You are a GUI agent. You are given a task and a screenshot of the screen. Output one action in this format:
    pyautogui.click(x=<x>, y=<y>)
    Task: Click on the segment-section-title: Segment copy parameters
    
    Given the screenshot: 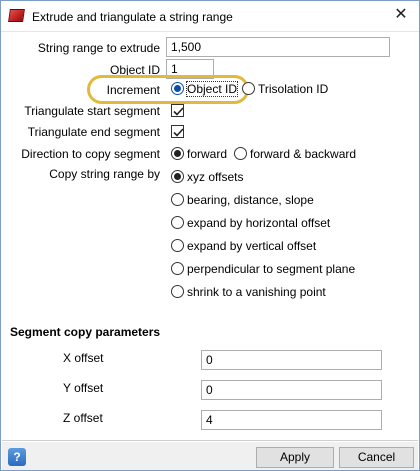 What is the action you would take?
    pyautogui.click(x=85, y=332)
    